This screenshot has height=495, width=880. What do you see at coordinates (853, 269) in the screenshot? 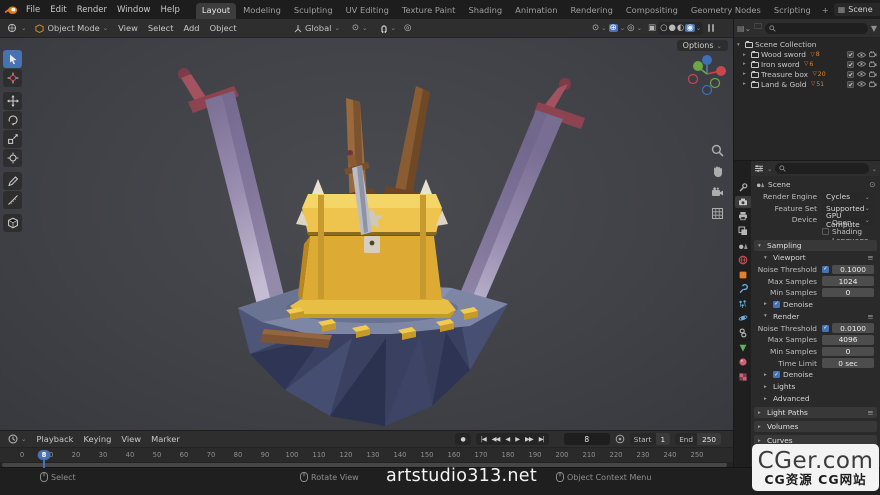
I see `viewport-noise-threshold-field: 0.1000` at bounding box center [853, 269].